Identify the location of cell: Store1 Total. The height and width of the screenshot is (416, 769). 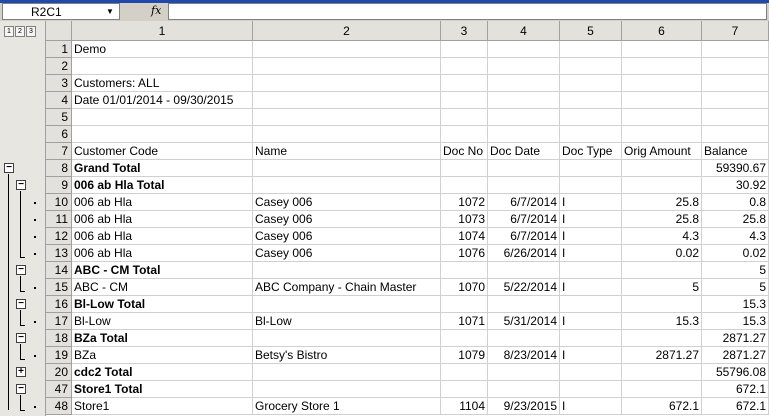
(162, 389).